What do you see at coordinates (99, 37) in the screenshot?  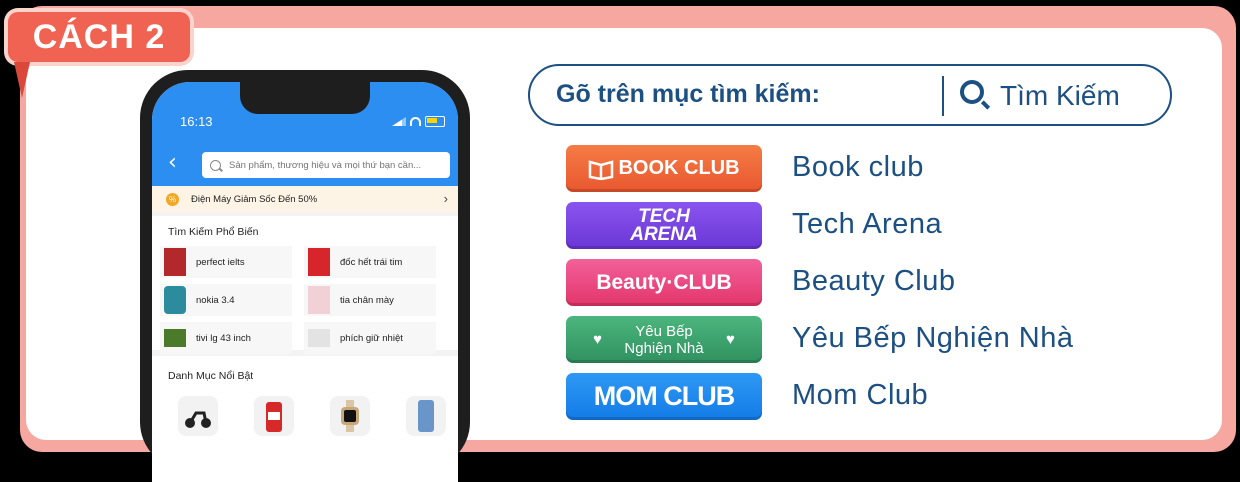 I see `step-badge: CÁCH 2` at bounding box center [99, 37].